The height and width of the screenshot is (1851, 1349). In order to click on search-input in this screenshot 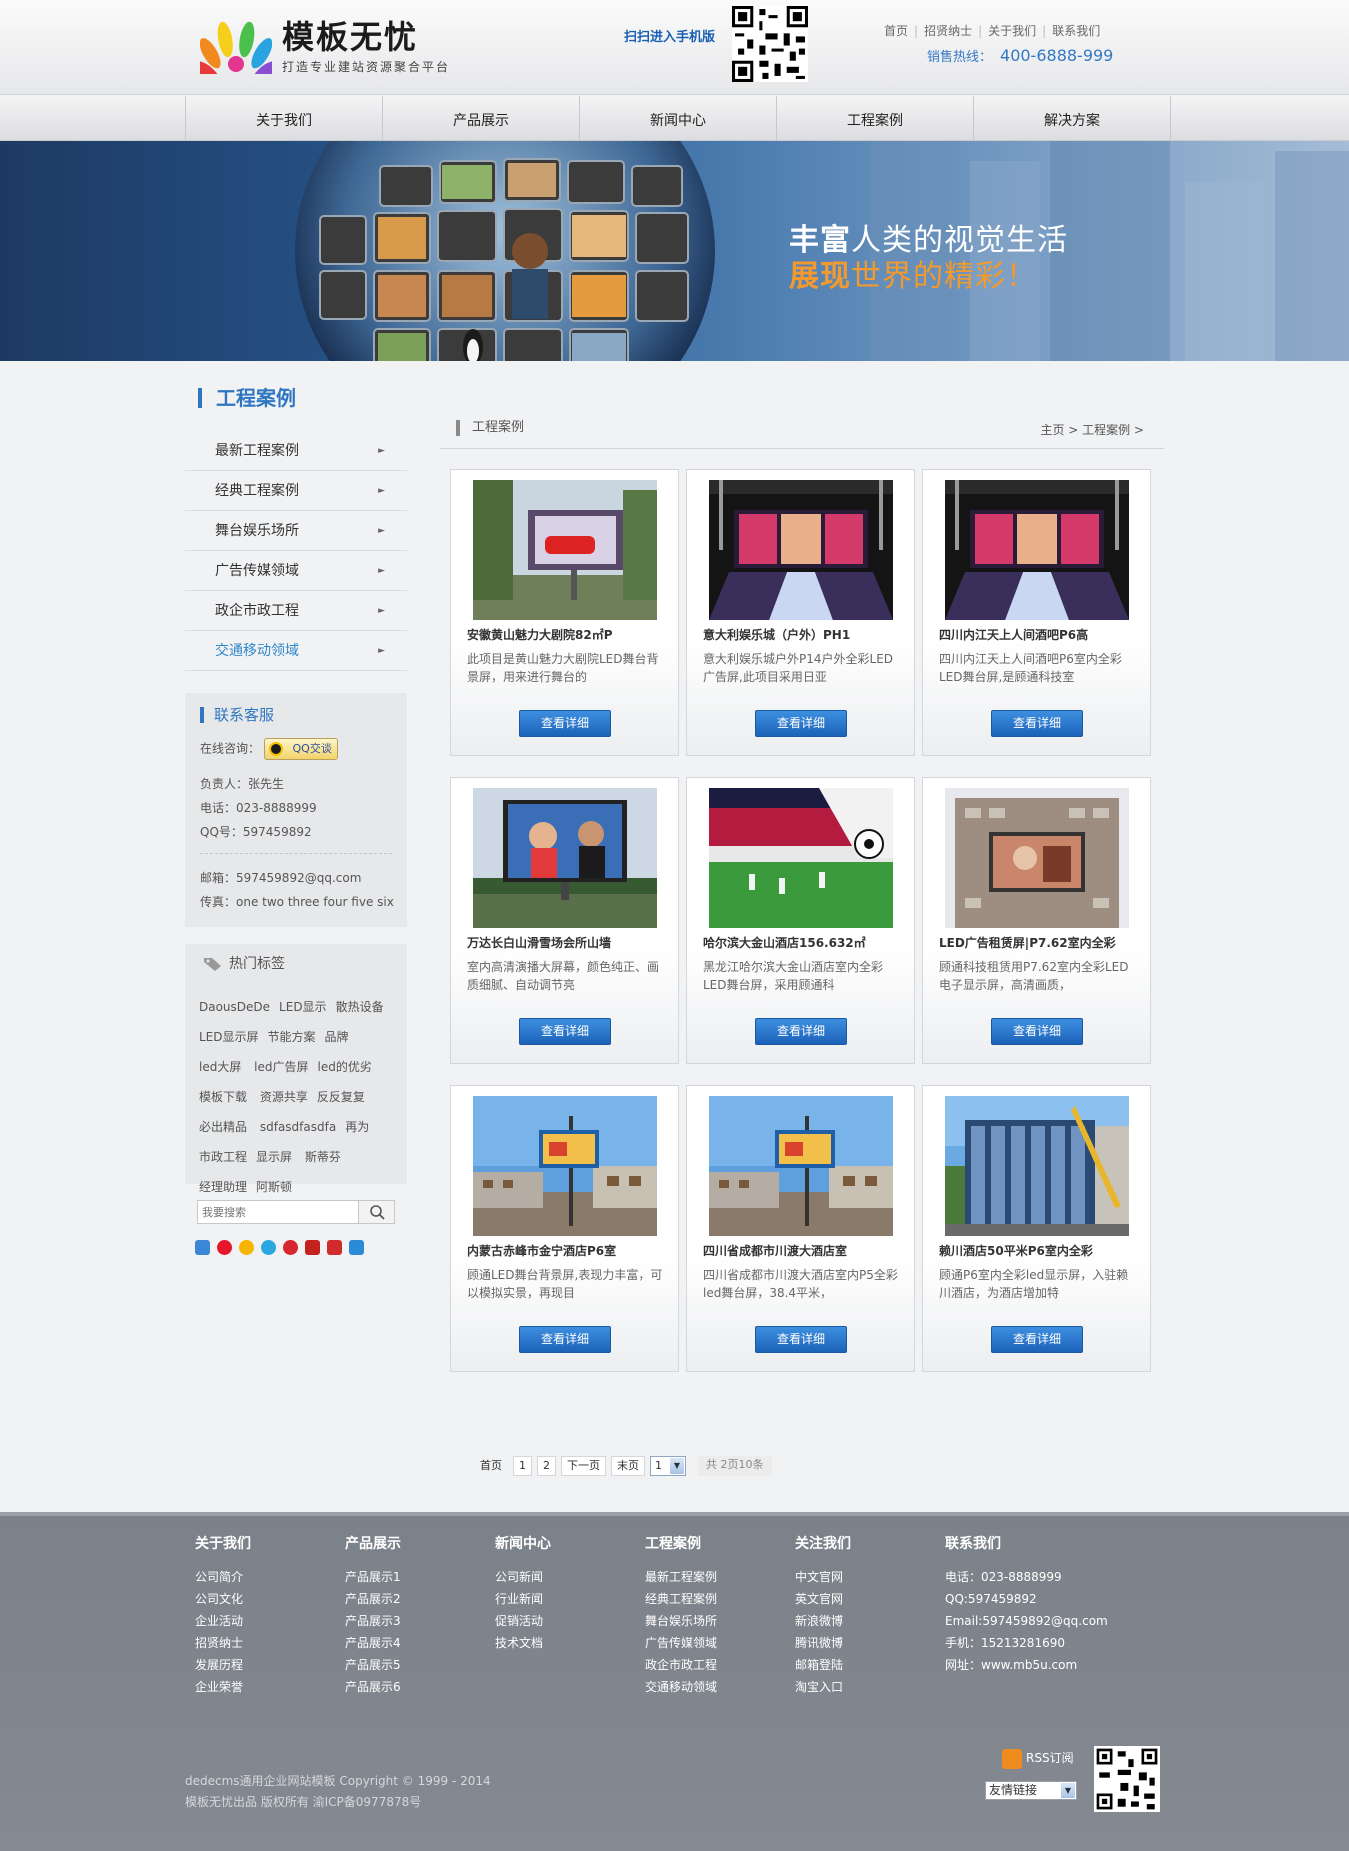, I will do `click(278, 1212)`.